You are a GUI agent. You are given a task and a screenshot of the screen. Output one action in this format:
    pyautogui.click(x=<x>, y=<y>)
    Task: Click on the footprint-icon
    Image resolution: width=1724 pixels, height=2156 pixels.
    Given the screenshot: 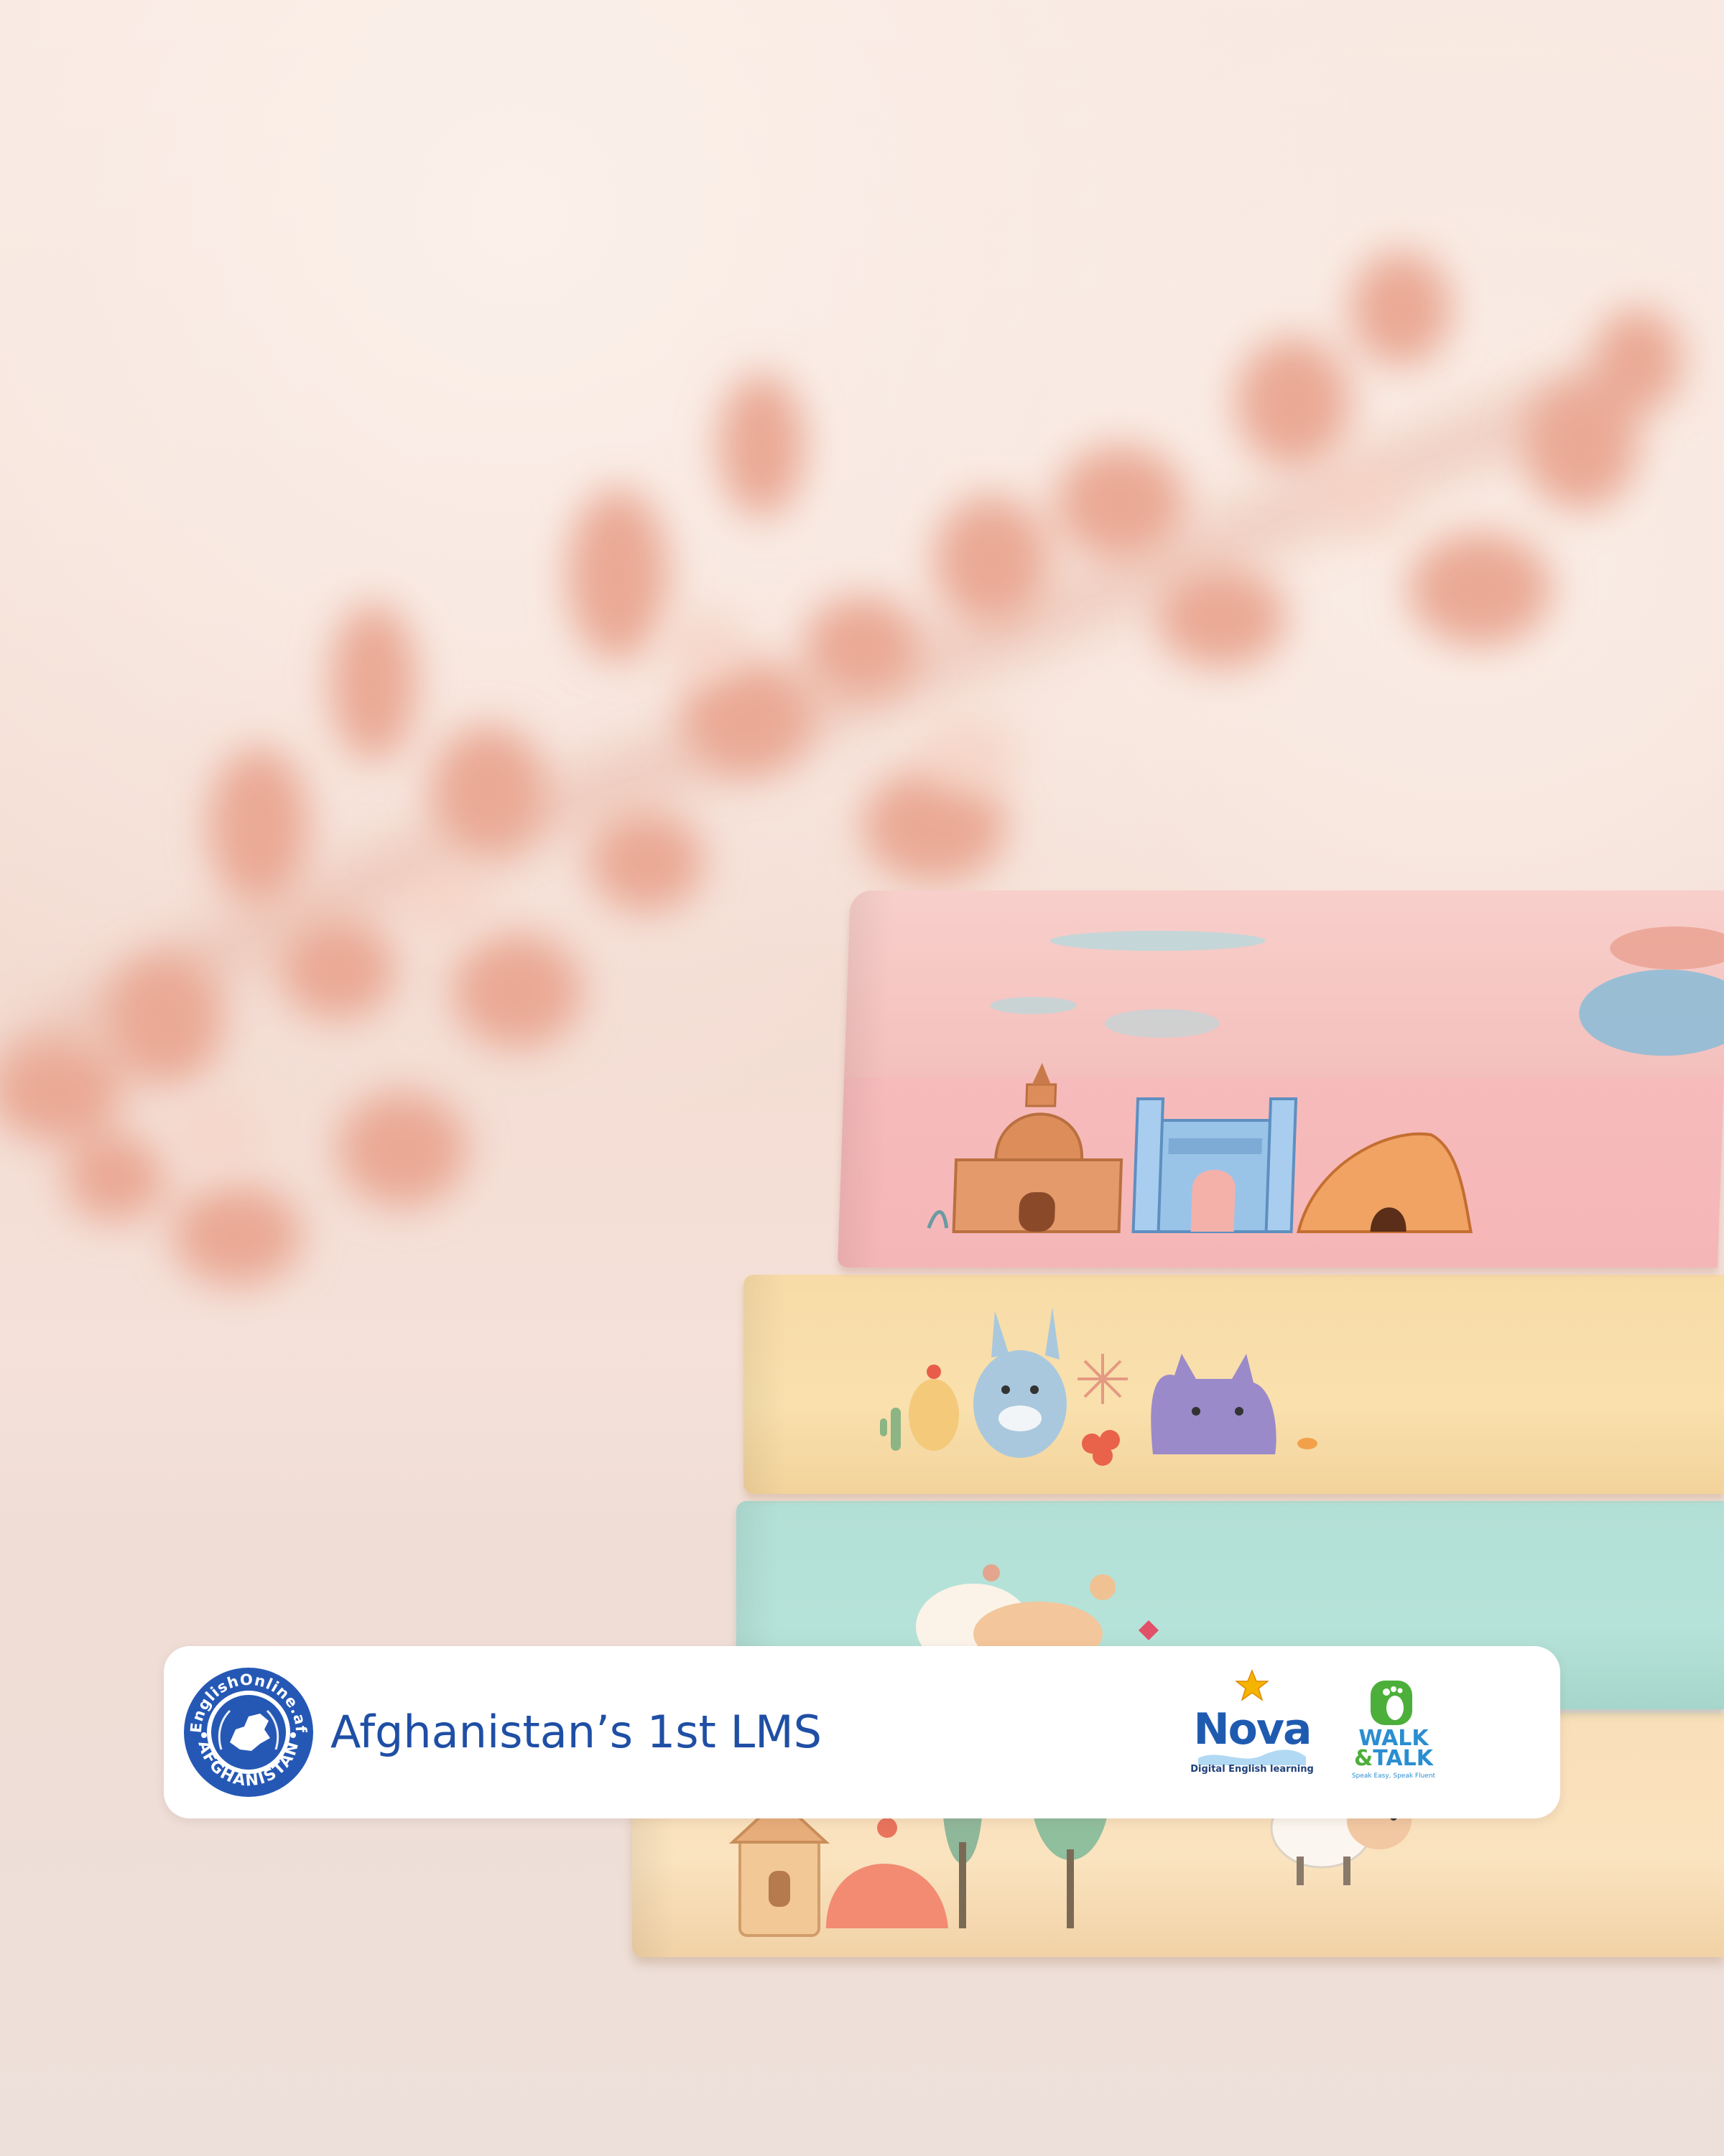 What is the action you would take?
    pyautogui.click(x=1392, y=1703)
    